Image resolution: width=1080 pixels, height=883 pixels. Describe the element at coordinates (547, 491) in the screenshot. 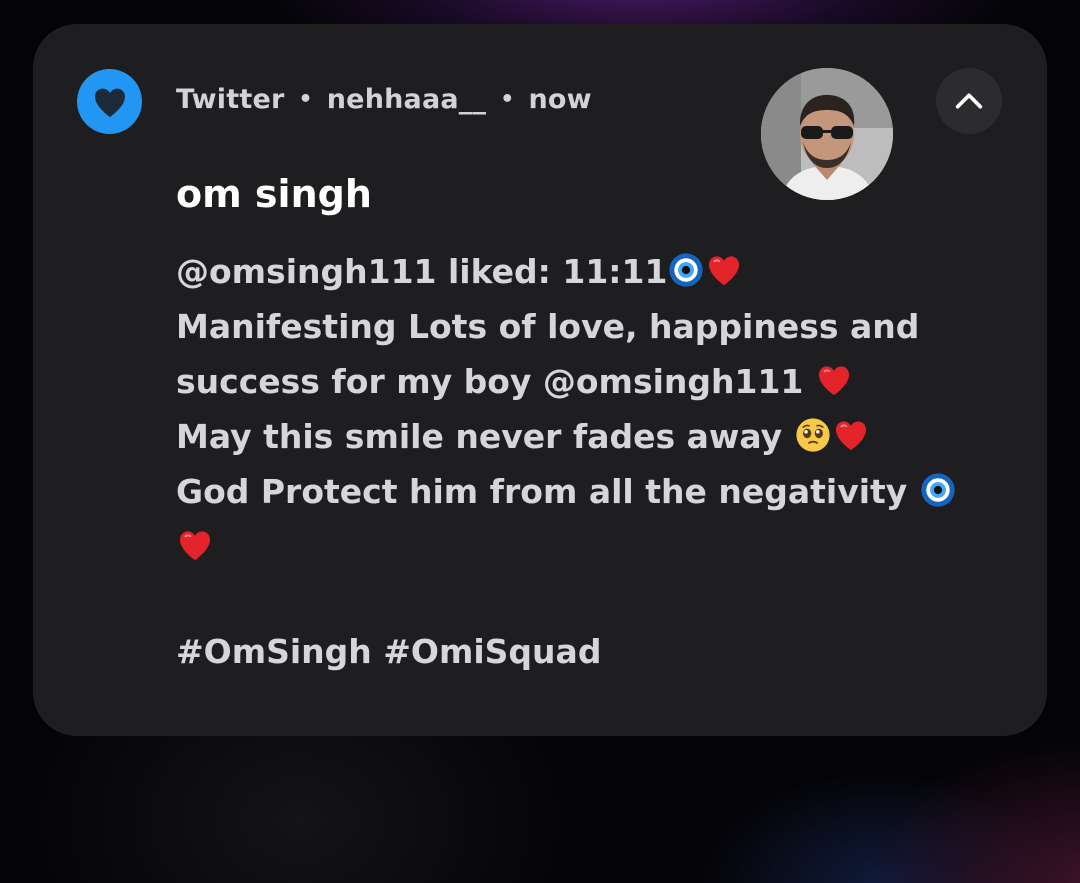

I see `body-line-text: God Protect him from all the negativity` at that location.